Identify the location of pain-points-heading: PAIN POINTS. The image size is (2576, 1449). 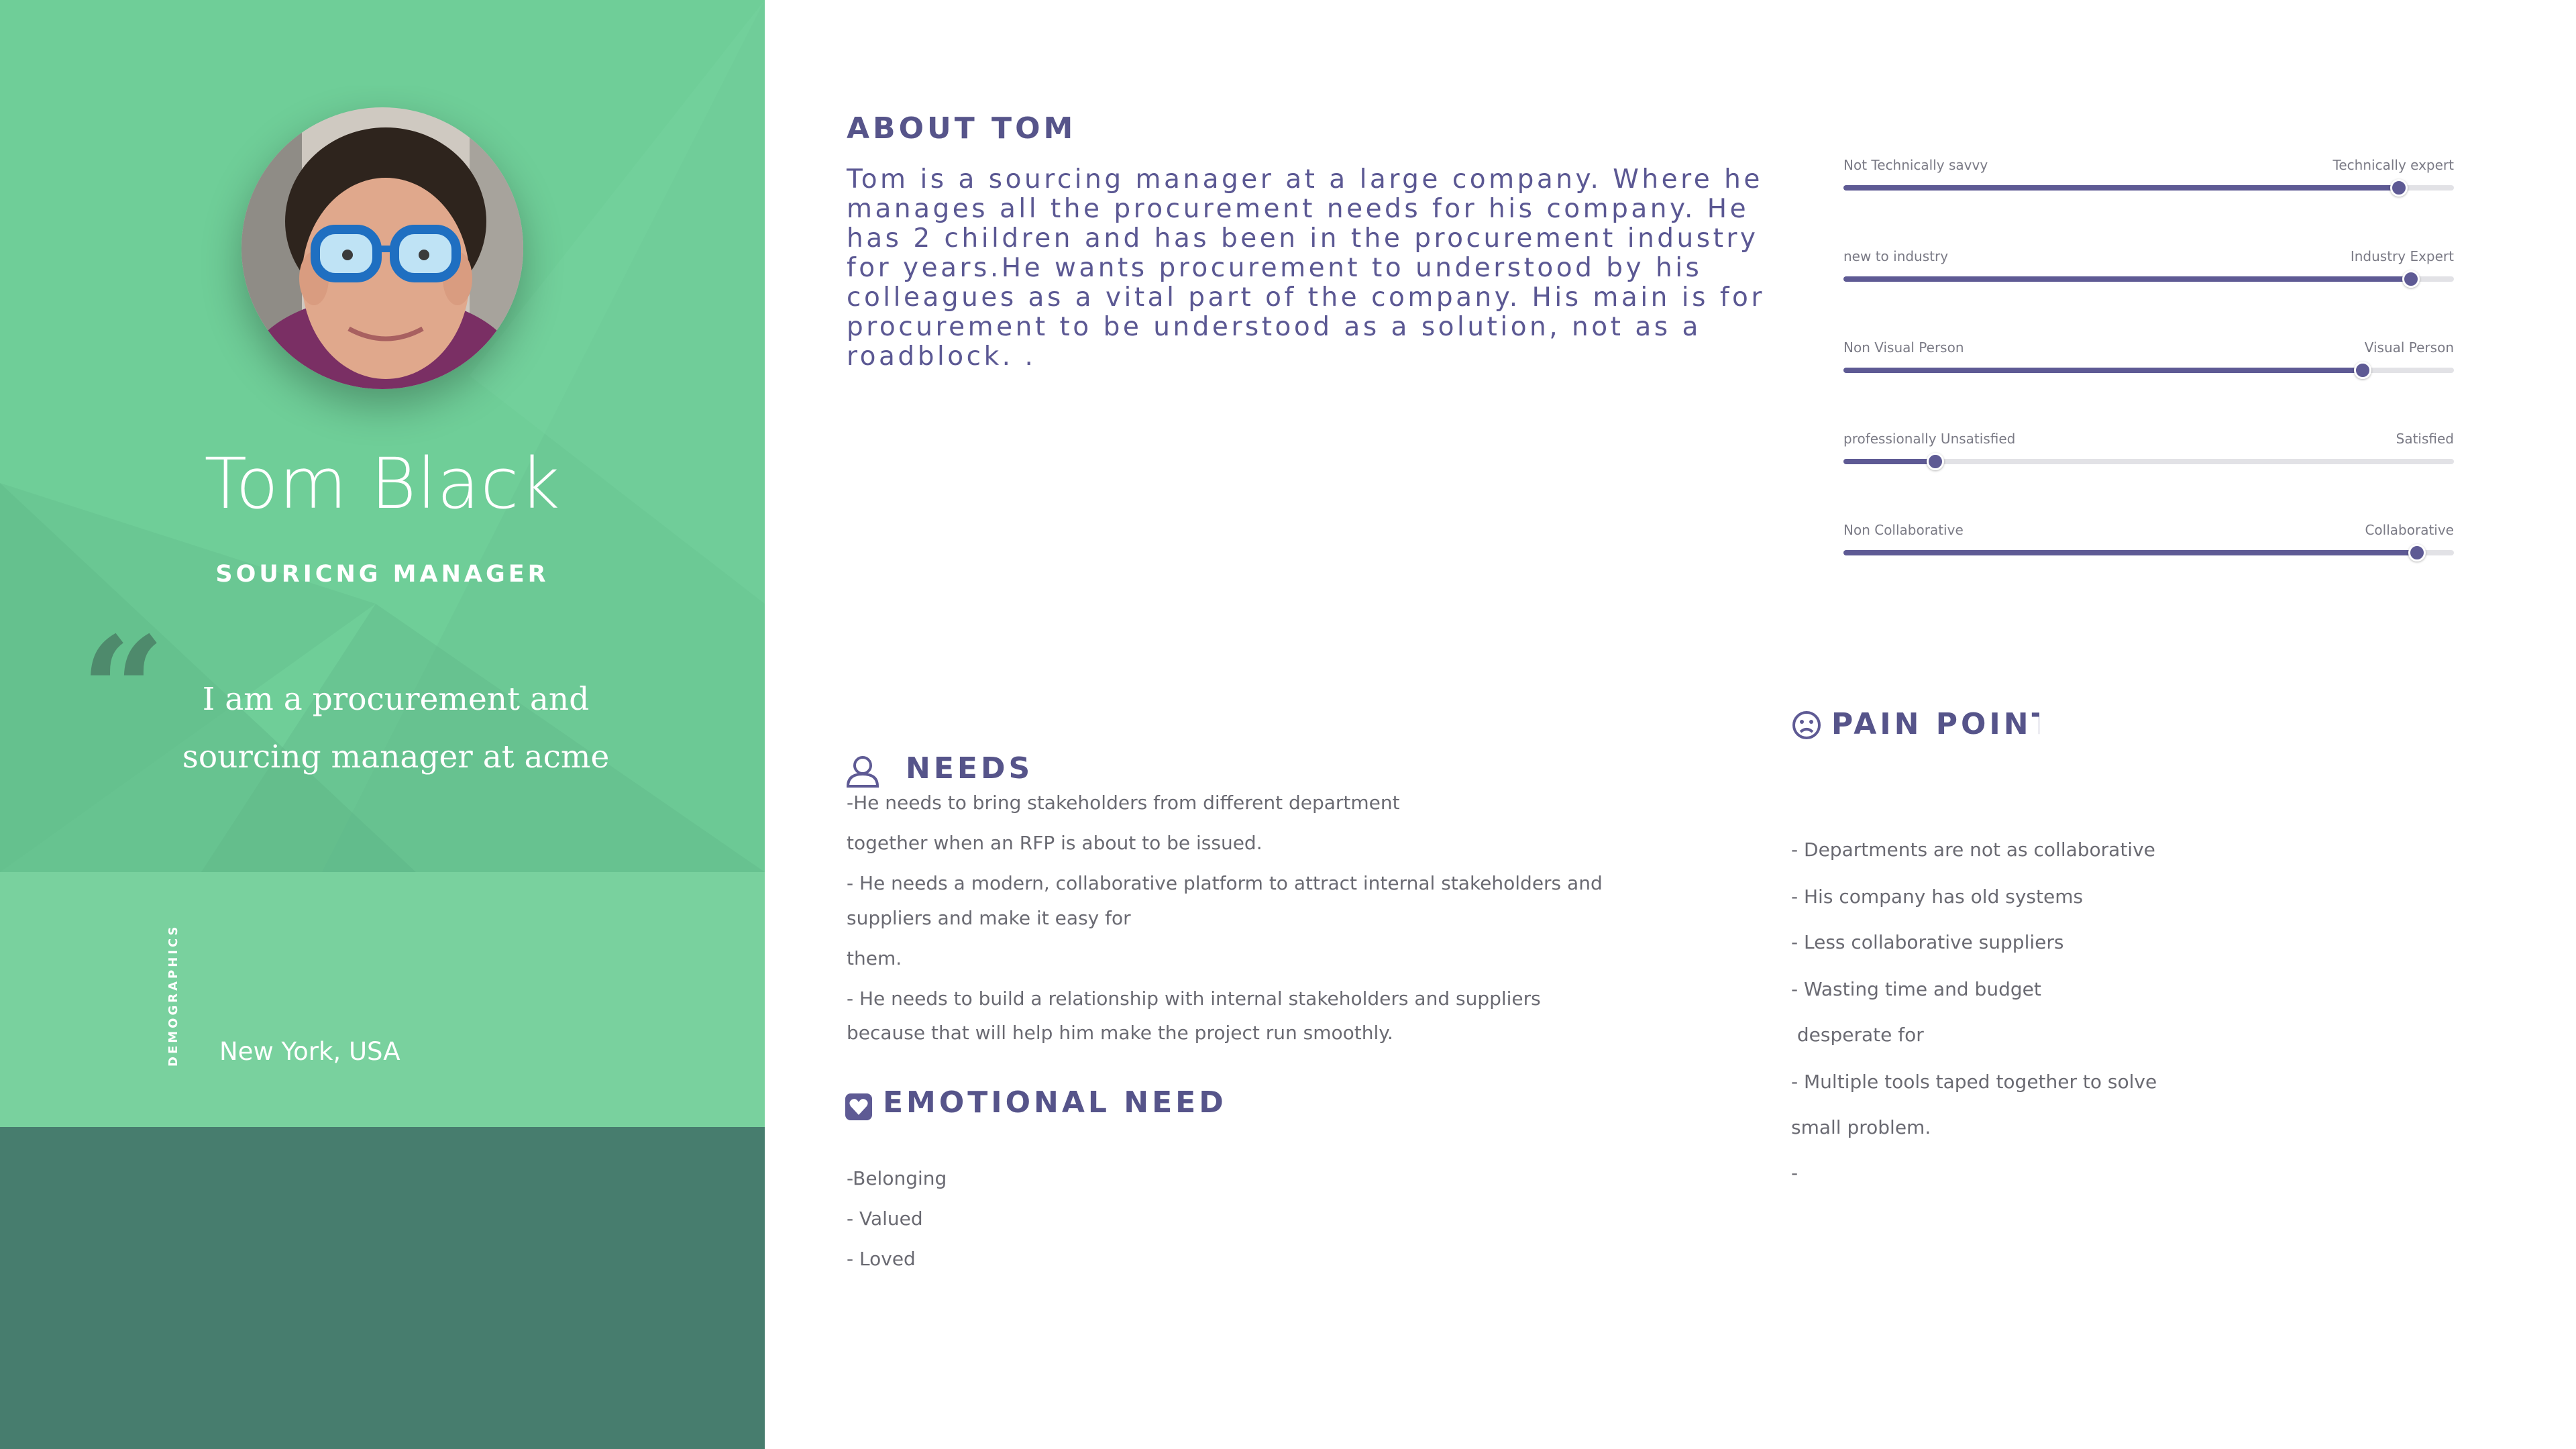
(1935, 727).